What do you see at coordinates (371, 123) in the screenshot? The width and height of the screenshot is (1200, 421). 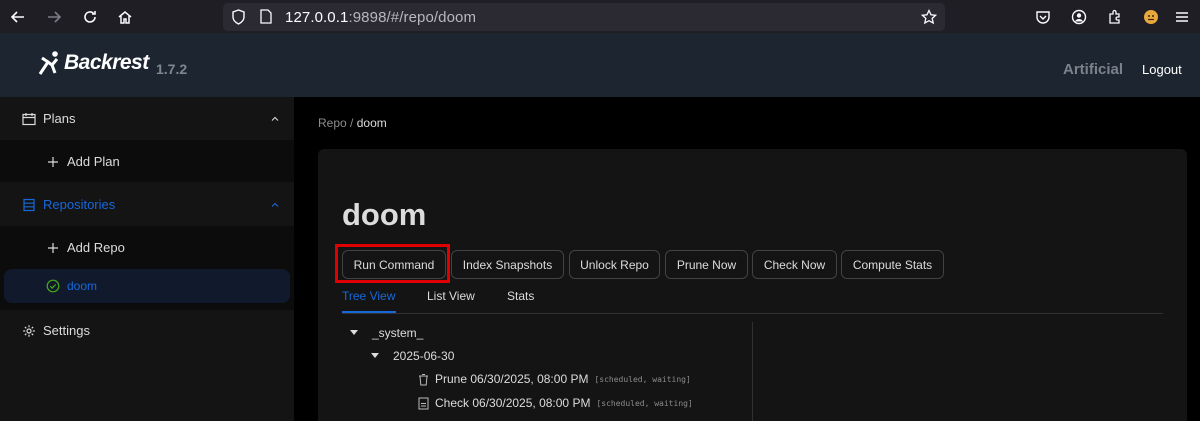 I see `breadcrumb-current: doom` at bounding box center [371, 123].